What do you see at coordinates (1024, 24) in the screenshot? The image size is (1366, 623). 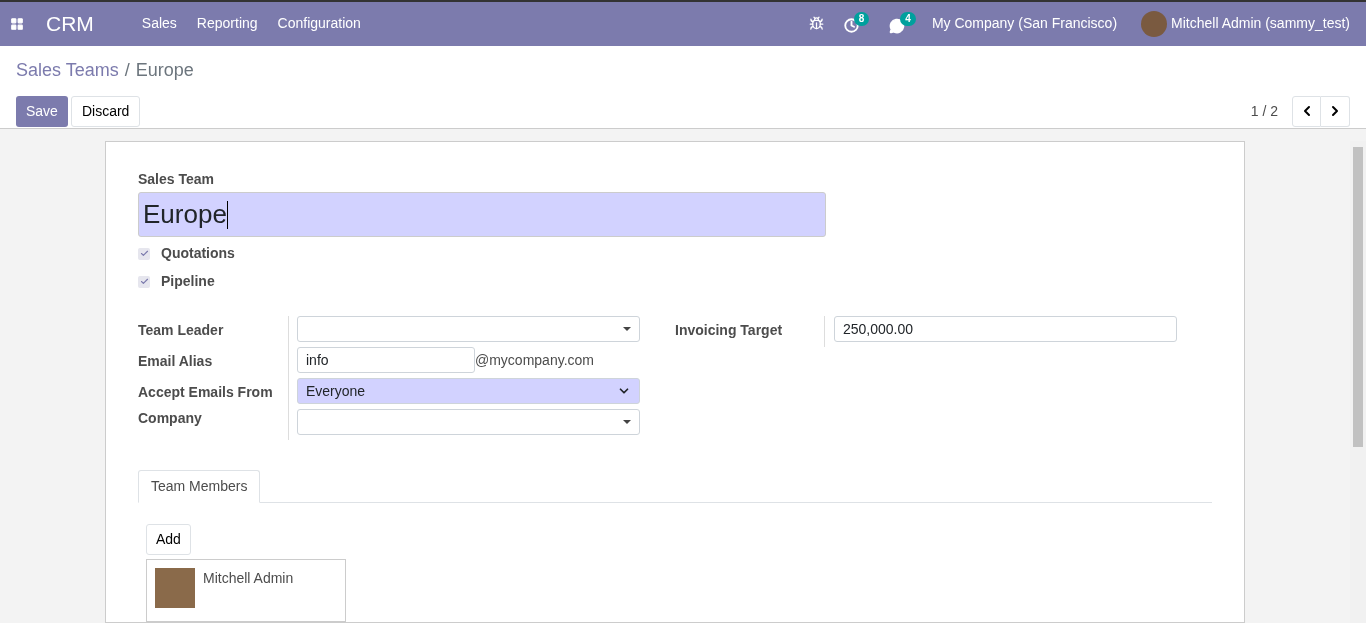 I see `company-switcher: My Company (San Francisco)` at bounding box center [1024, 24].